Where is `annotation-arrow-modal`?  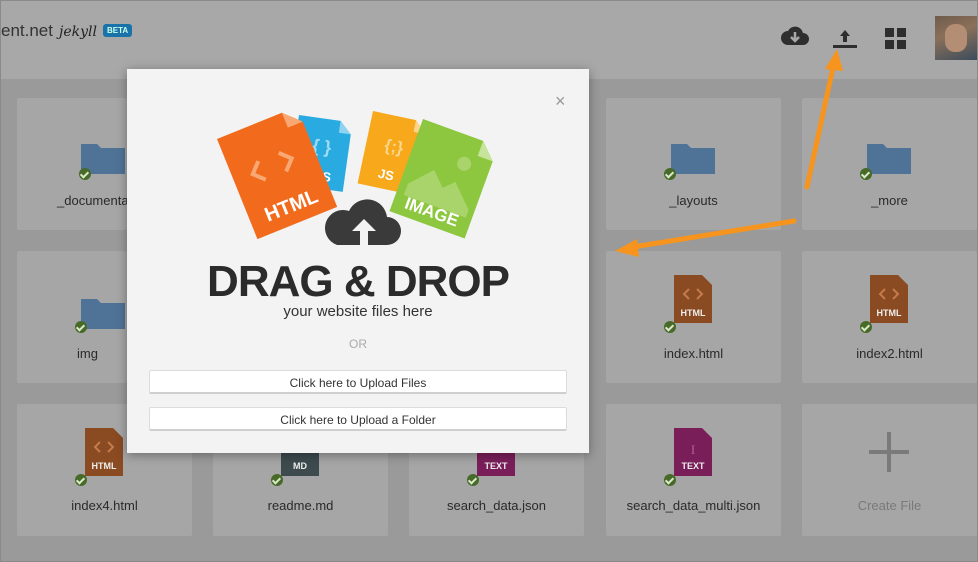
annotation-arrow-modal is located at coordinates (713, 234).